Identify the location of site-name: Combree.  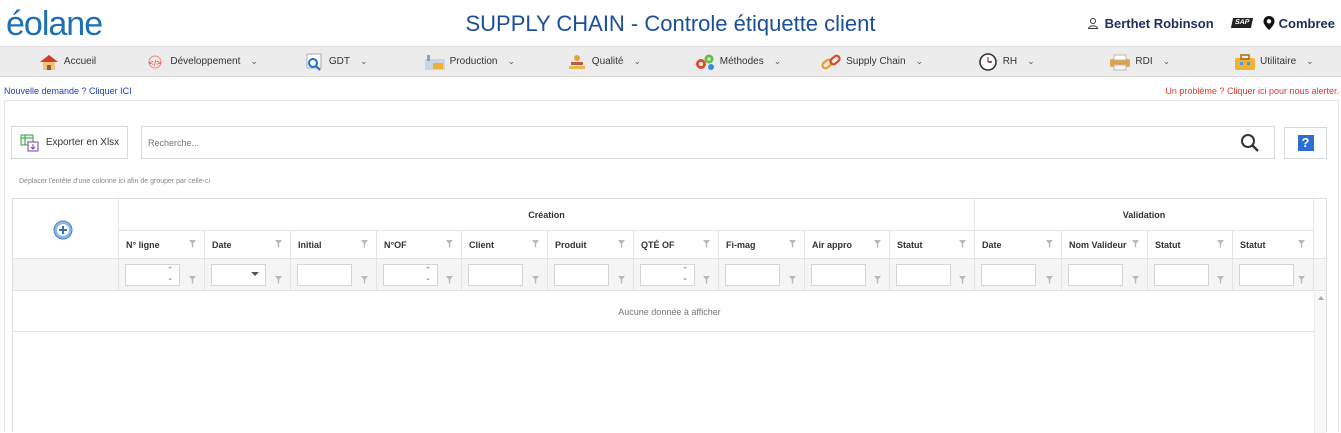
(1307, 23).